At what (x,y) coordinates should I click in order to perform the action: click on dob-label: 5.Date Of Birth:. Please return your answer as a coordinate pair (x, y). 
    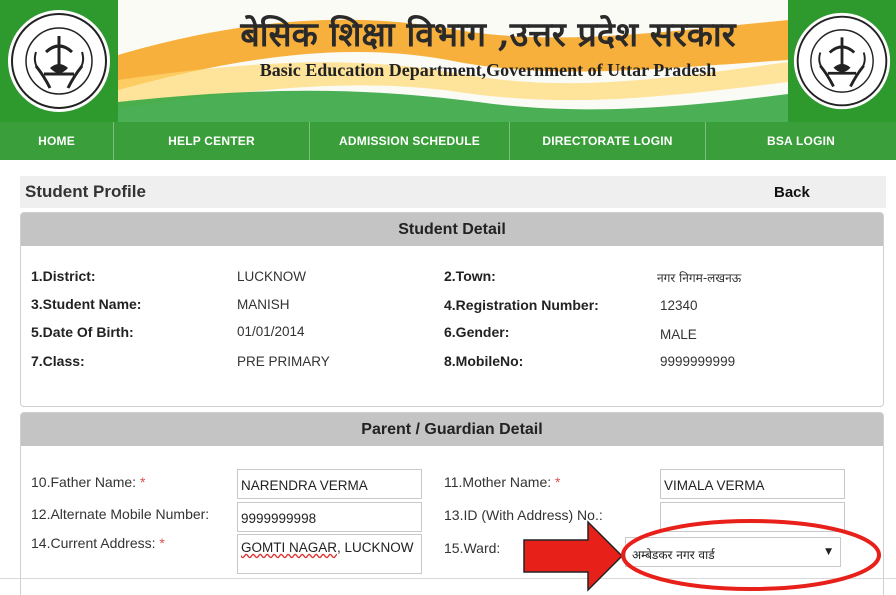
    Looking at the image, I should click on (82, 332).